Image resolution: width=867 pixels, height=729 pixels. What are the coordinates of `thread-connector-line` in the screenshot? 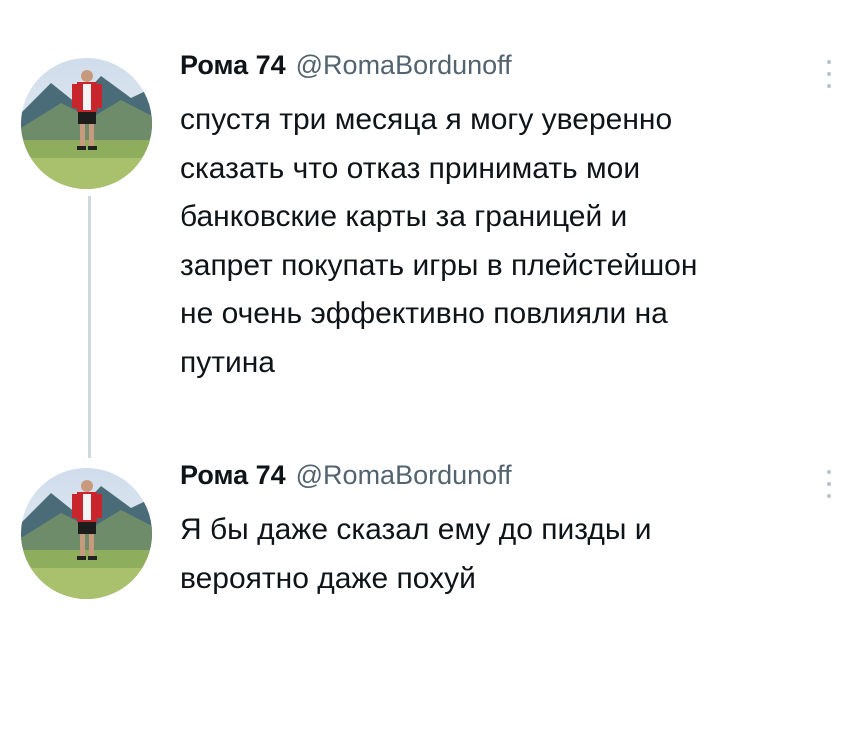 It's located at (89, 327).